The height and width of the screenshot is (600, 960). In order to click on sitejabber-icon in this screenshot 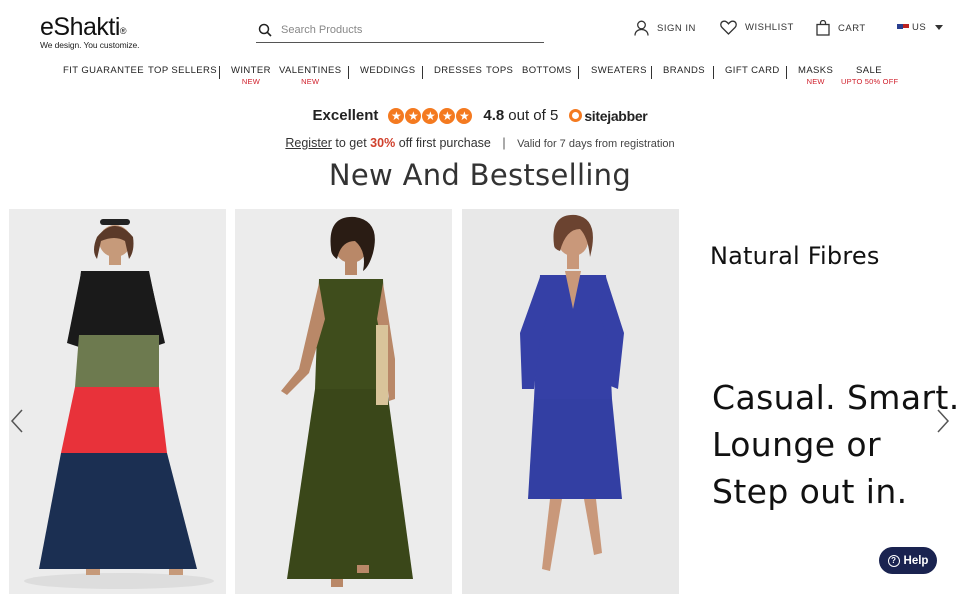, I will do `click(576, 115)`.